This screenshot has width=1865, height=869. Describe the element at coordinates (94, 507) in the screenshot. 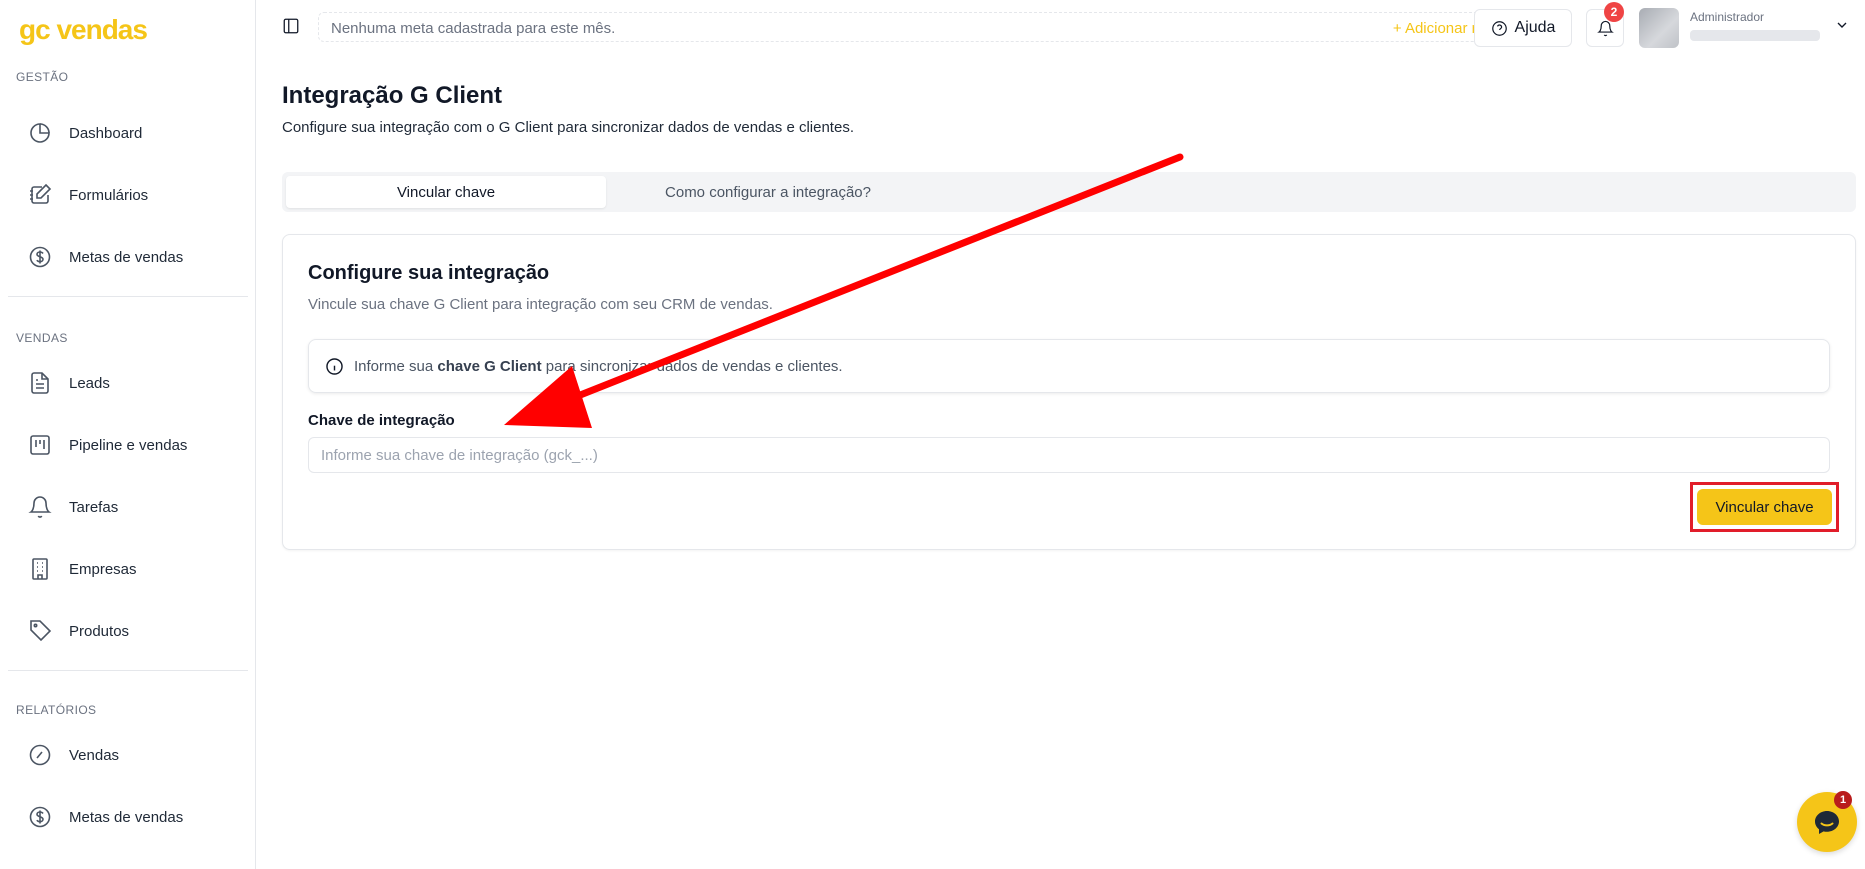

I see `sidebar-item-label: Tarefas` at that location.